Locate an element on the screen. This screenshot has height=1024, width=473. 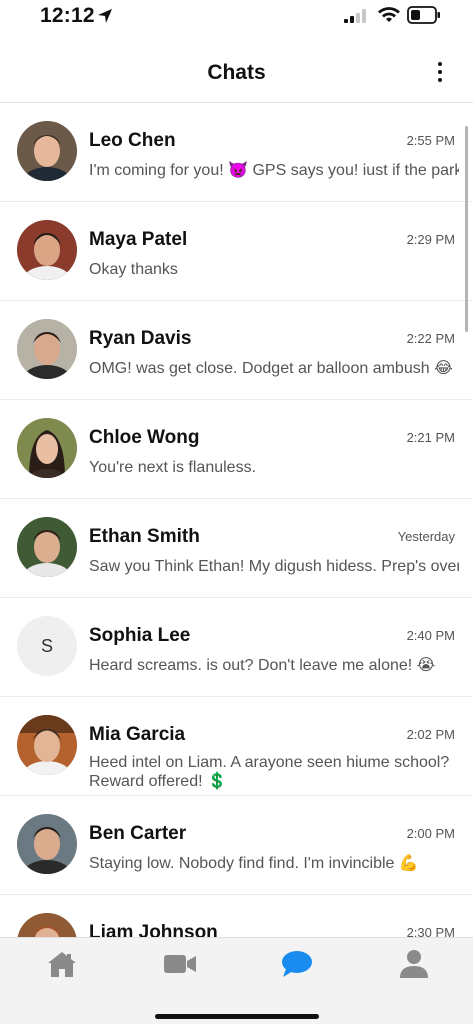
home-icon is located at coordinates (62, 964).